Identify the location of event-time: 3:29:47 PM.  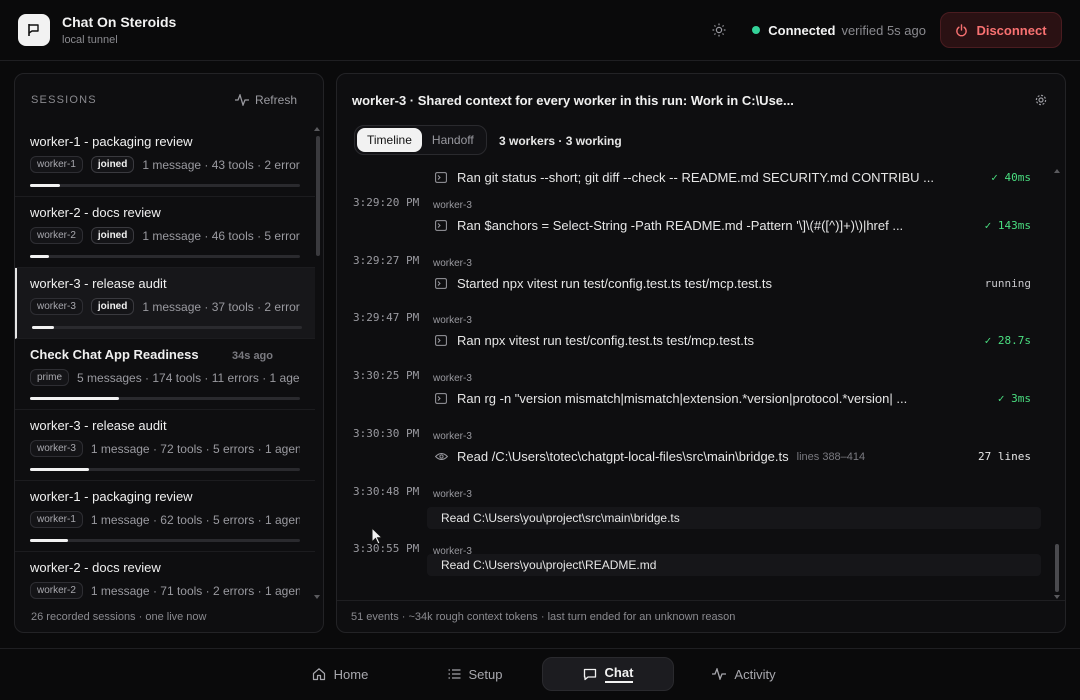
(386, 317).